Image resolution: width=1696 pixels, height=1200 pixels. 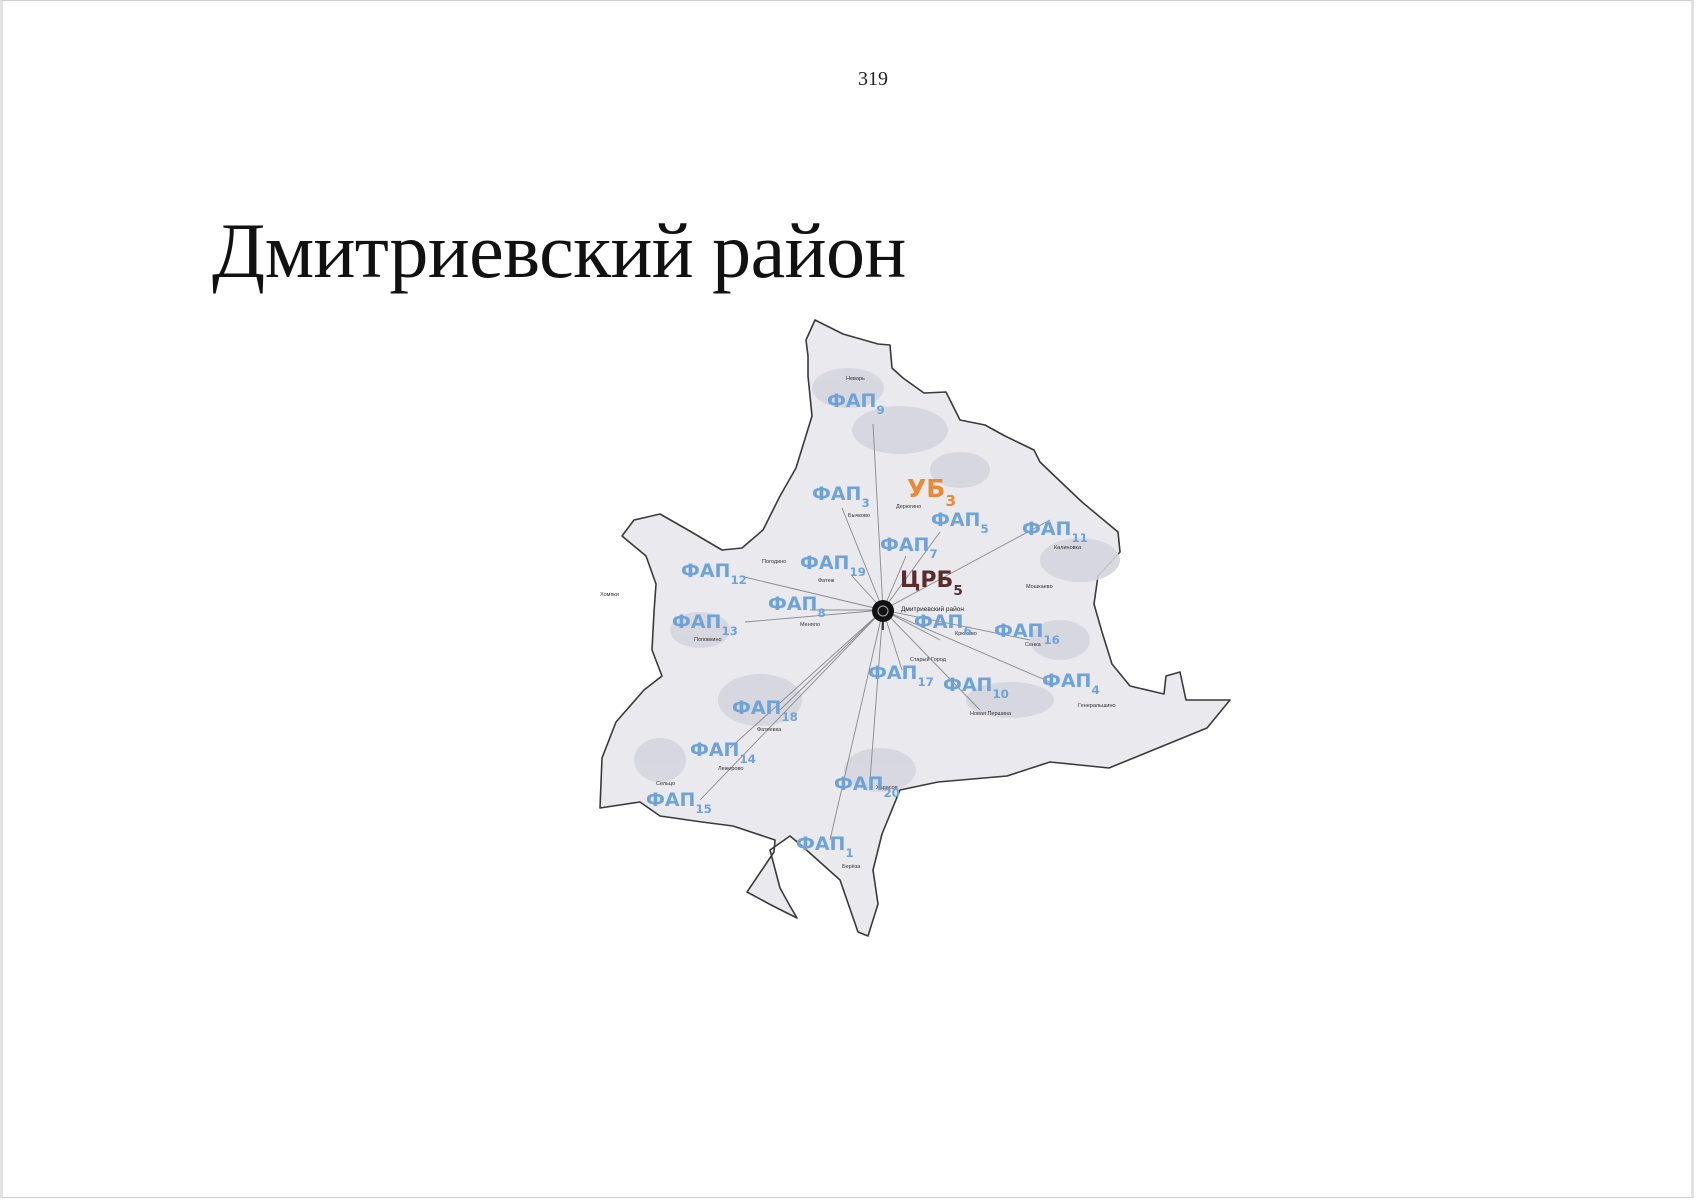 I want to click on svg-text: Неварь, so click(x=855, y=379).